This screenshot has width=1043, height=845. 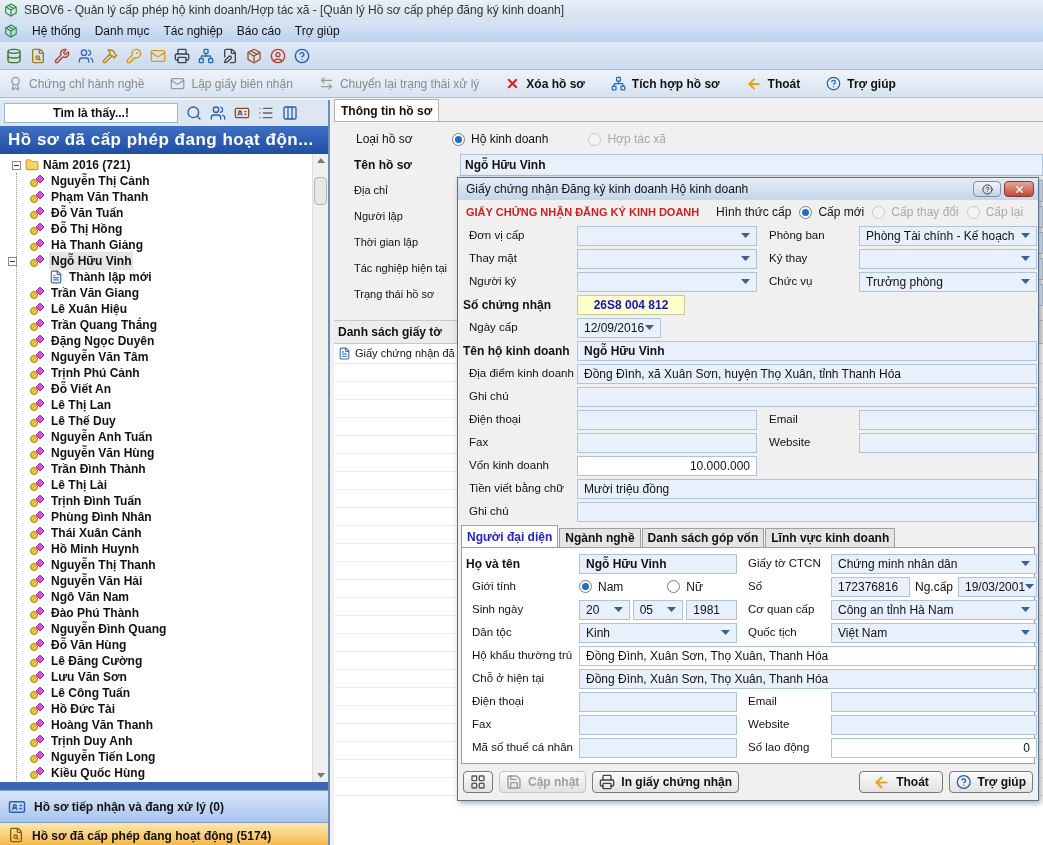 I want to click on dialog-button: Thoát, so click(x=901, y=782).